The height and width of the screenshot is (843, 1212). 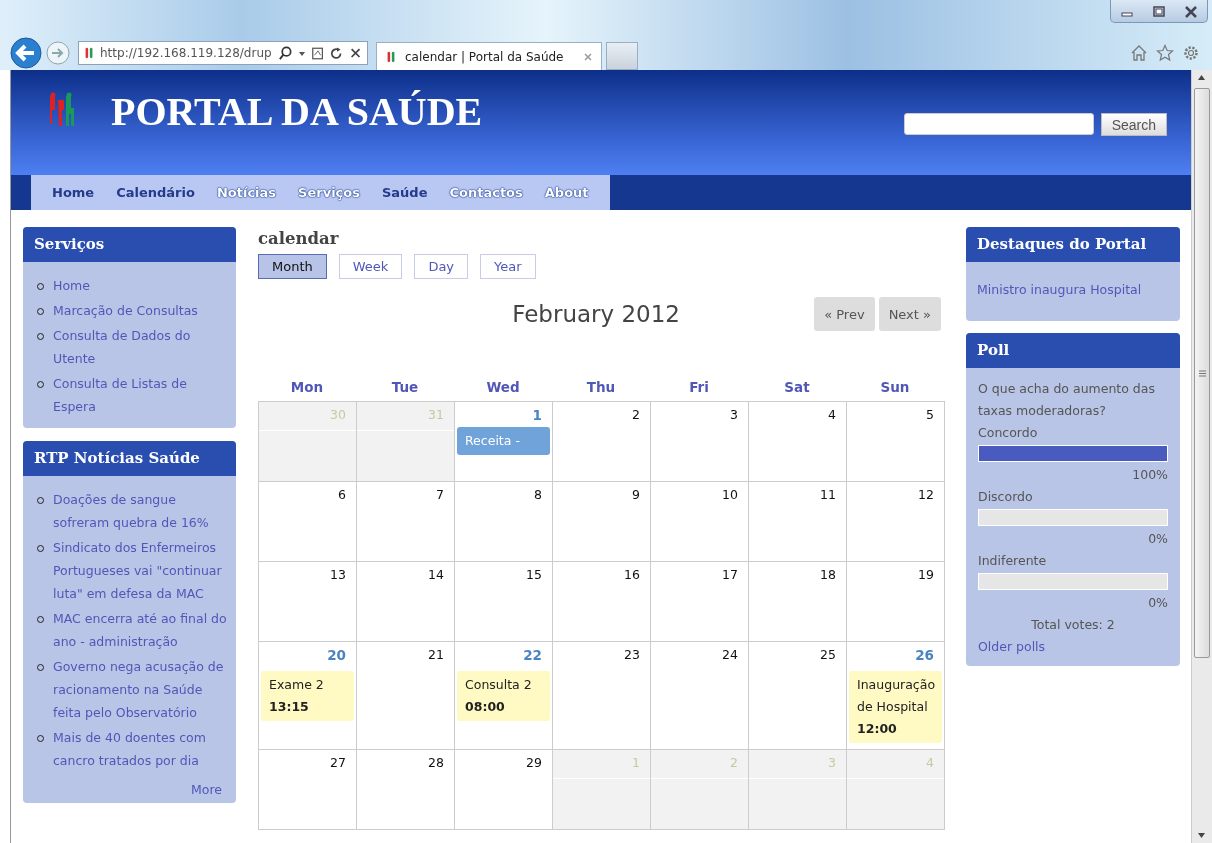 I want to click on sidebar-link: Home, so click(x=71, y=285).